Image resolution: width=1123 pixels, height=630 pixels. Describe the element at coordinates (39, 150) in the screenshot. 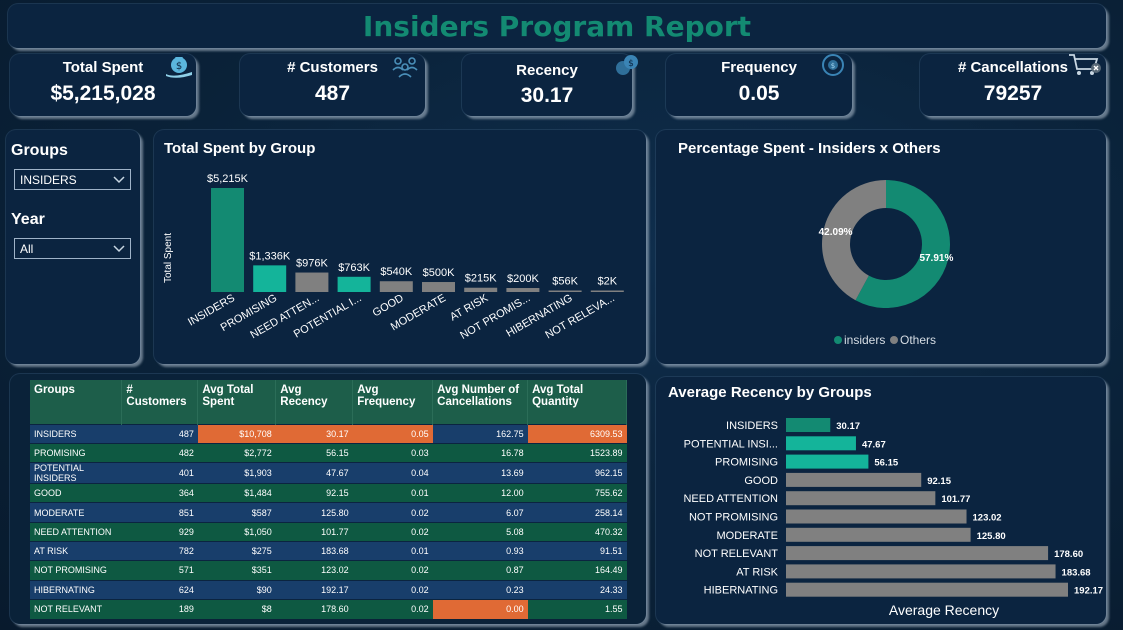

I see `groups-filter-label: Groups` at that location.